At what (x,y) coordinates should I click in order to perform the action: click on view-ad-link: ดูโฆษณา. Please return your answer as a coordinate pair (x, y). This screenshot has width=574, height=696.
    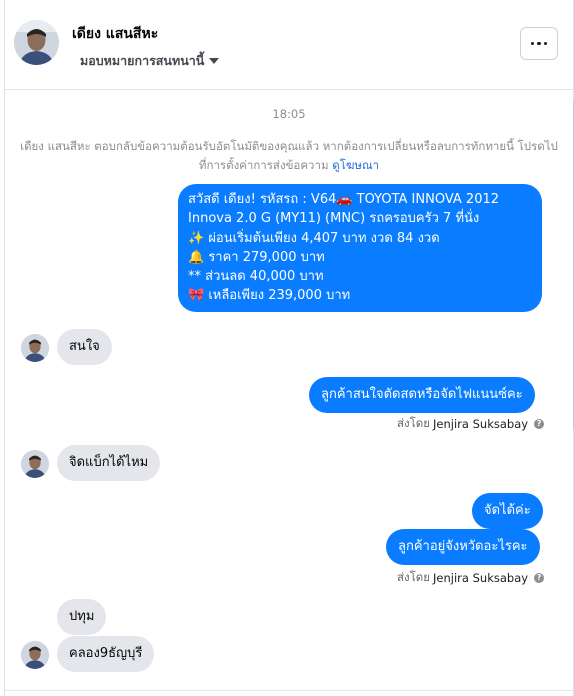
    Looking at the image, I should click on (355, 165).